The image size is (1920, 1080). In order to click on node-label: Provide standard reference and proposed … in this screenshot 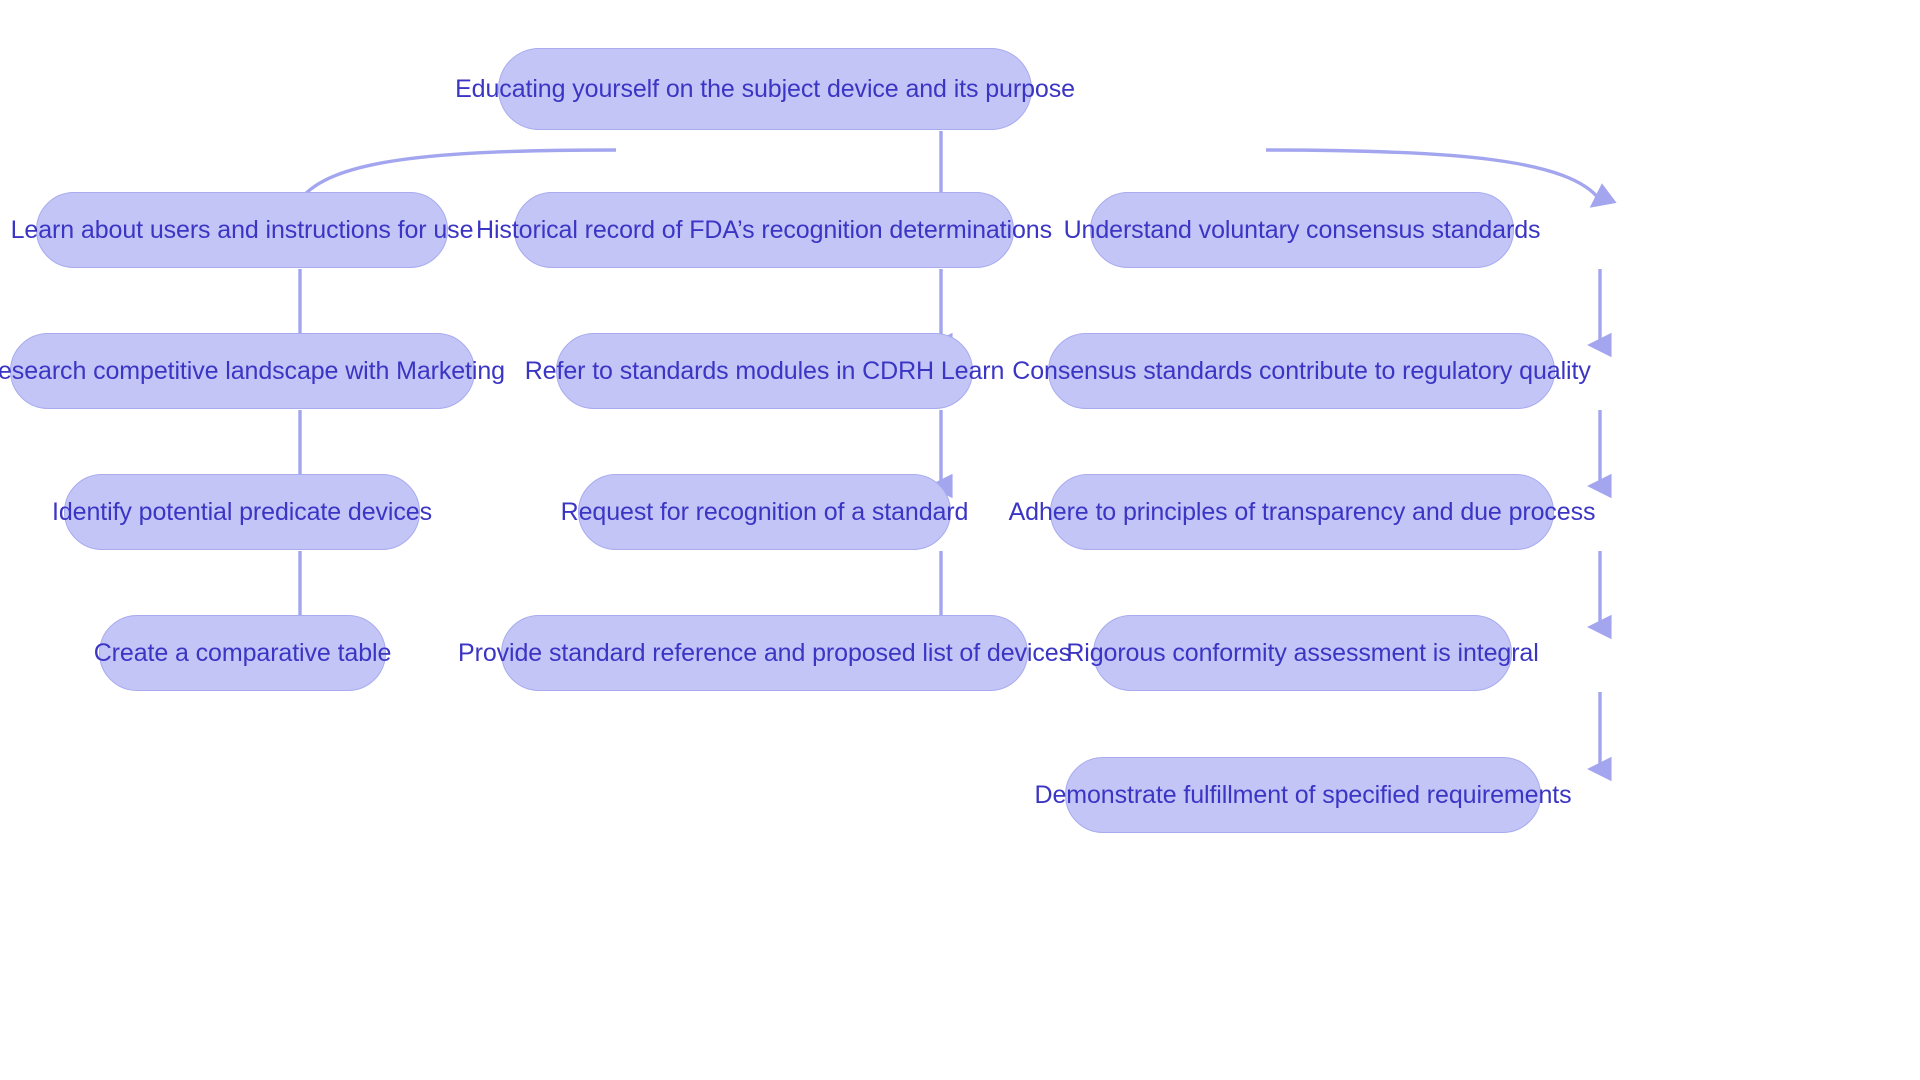, I will do `click(764, 653)`.